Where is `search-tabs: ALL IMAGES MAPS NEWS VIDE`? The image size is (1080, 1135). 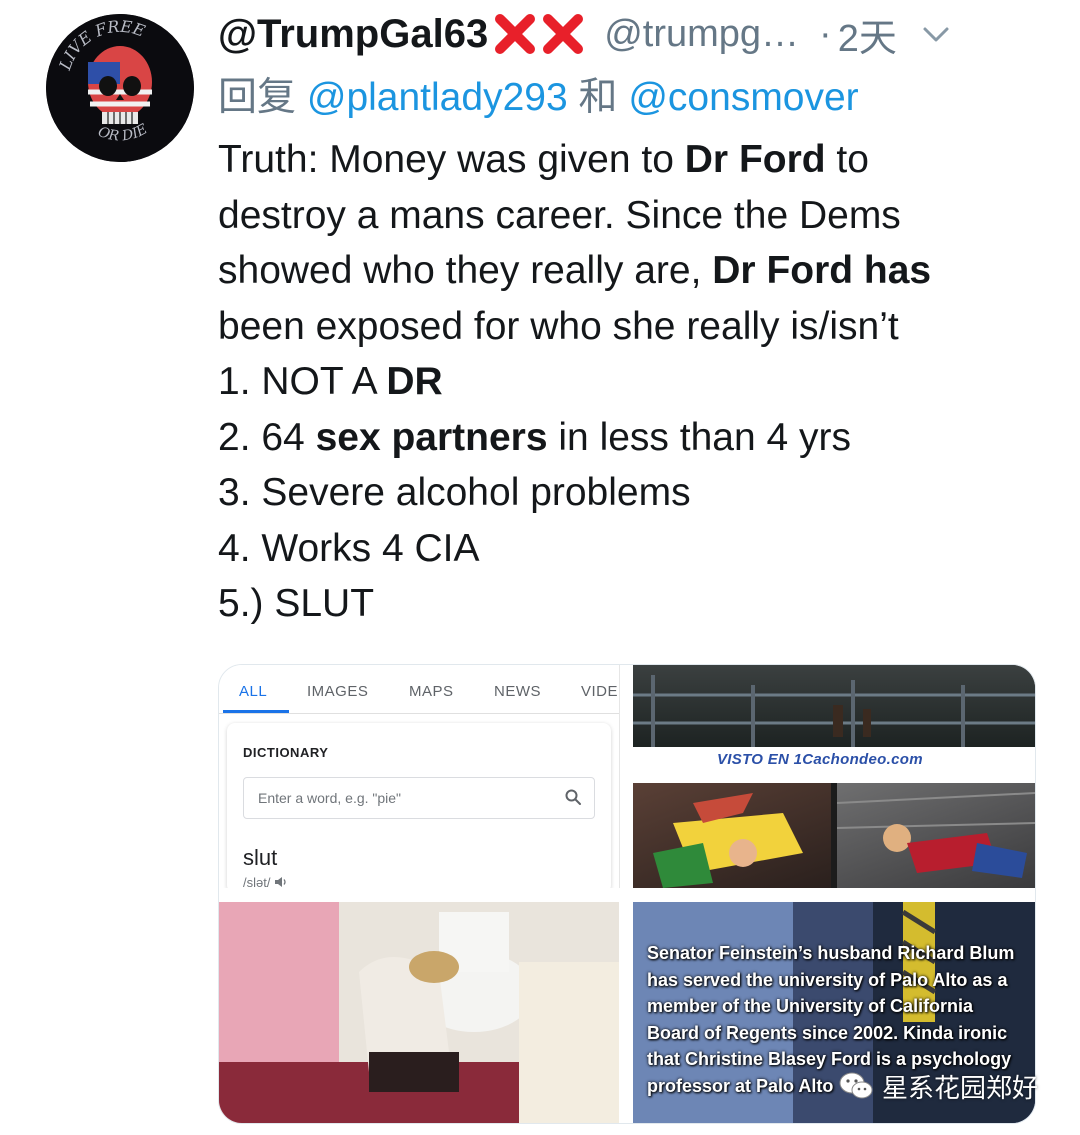
search-tabs: ALL IMAGES MAPS NEWS VIDE is located at coordinates (419, 689).